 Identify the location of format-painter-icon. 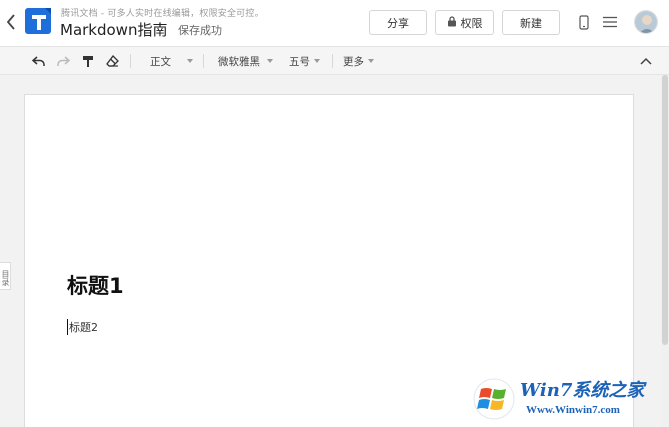
(88, 61).